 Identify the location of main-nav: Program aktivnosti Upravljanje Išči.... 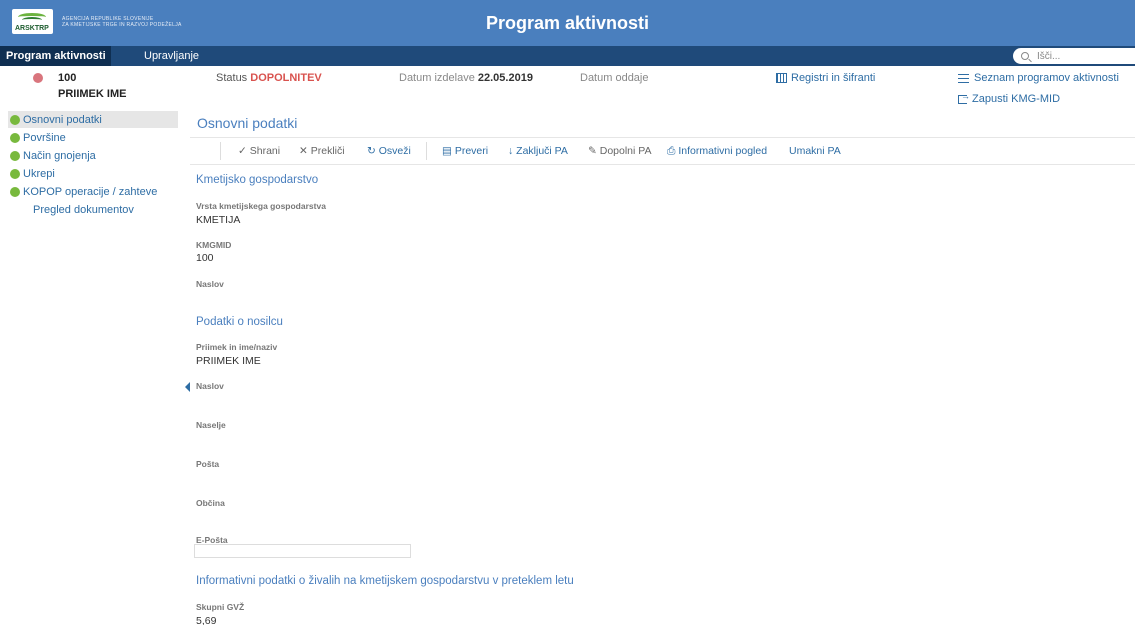
(567, 56).